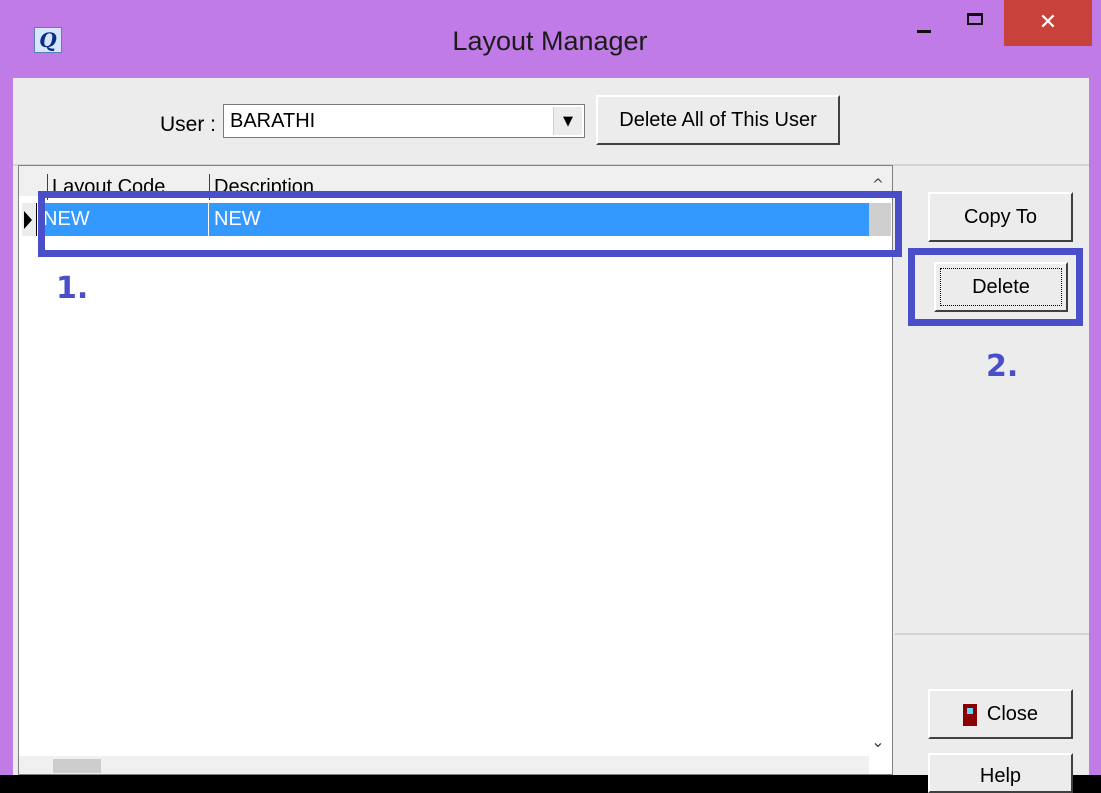  I want to click on door-icon, so click(969, 714).